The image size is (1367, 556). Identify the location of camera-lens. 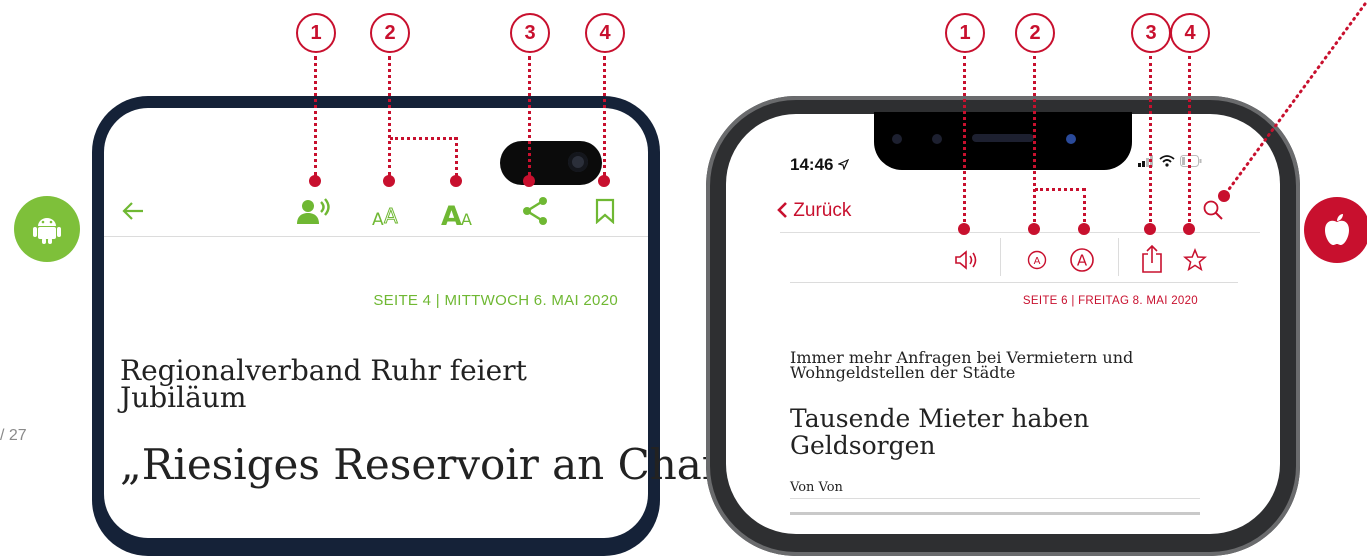
(578, 162).